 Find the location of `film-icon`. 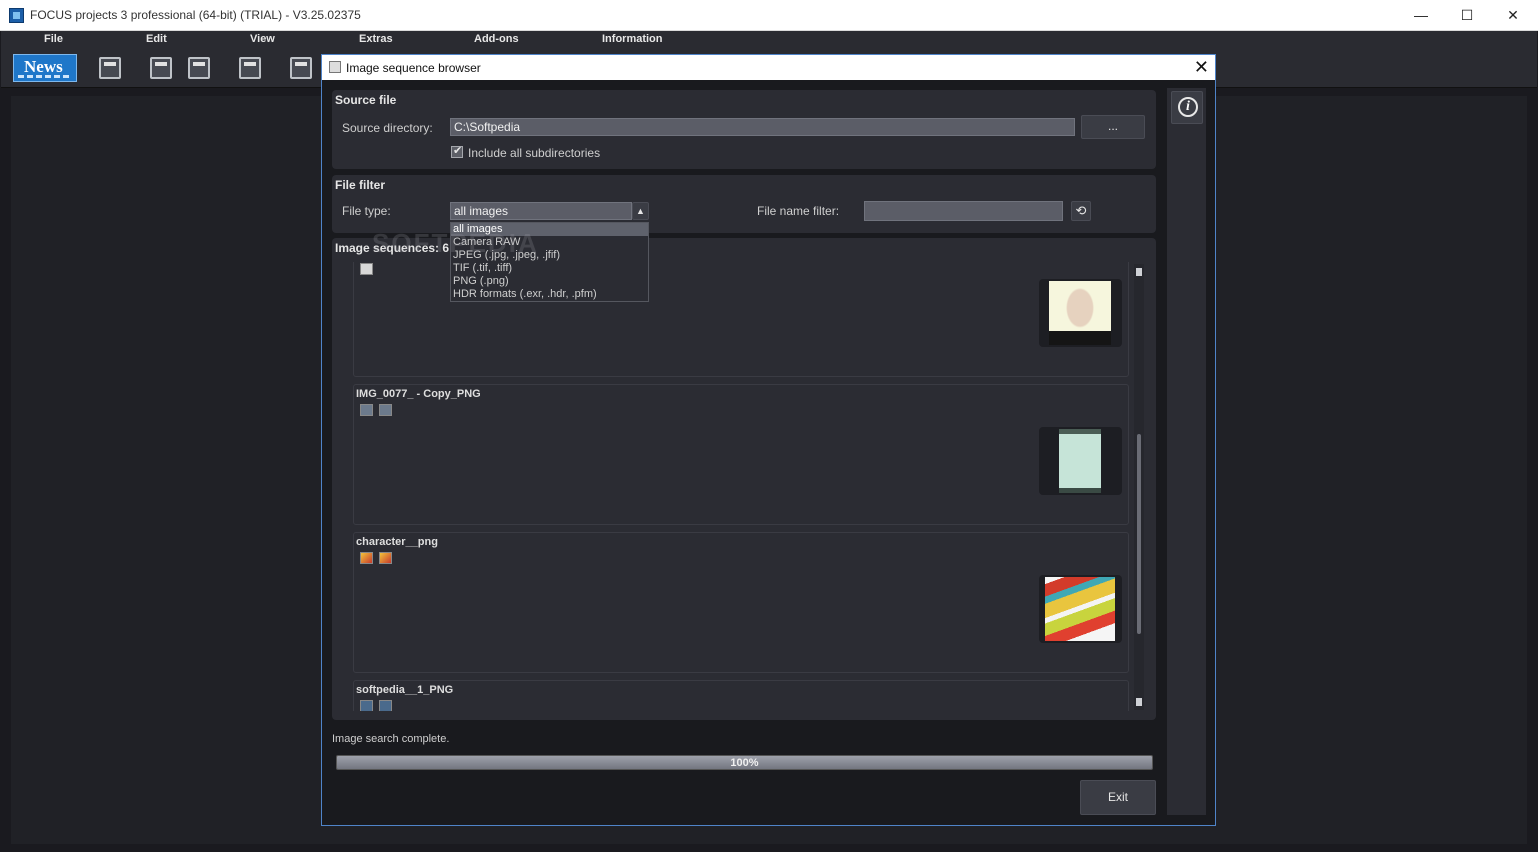

film-icon is located at coordinates (199, 68).